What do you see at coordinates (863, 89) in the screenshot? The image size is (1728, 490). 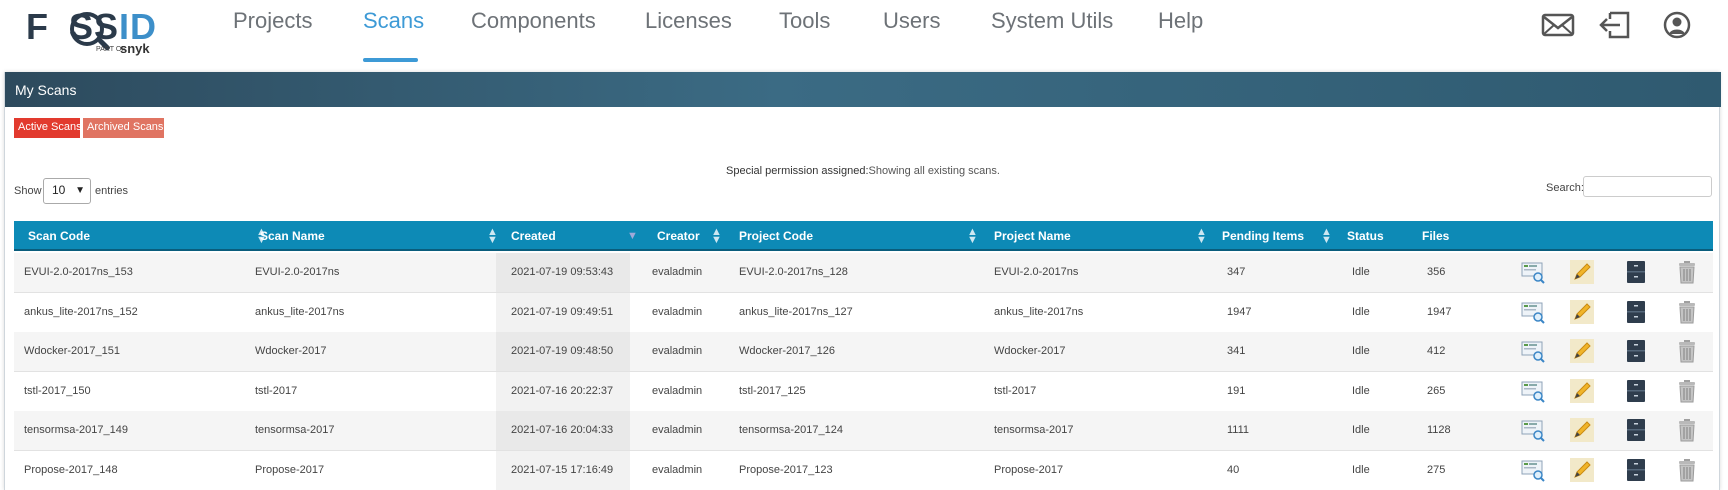 I see `panel-title: My Scans` at bounding box center [863, 89].